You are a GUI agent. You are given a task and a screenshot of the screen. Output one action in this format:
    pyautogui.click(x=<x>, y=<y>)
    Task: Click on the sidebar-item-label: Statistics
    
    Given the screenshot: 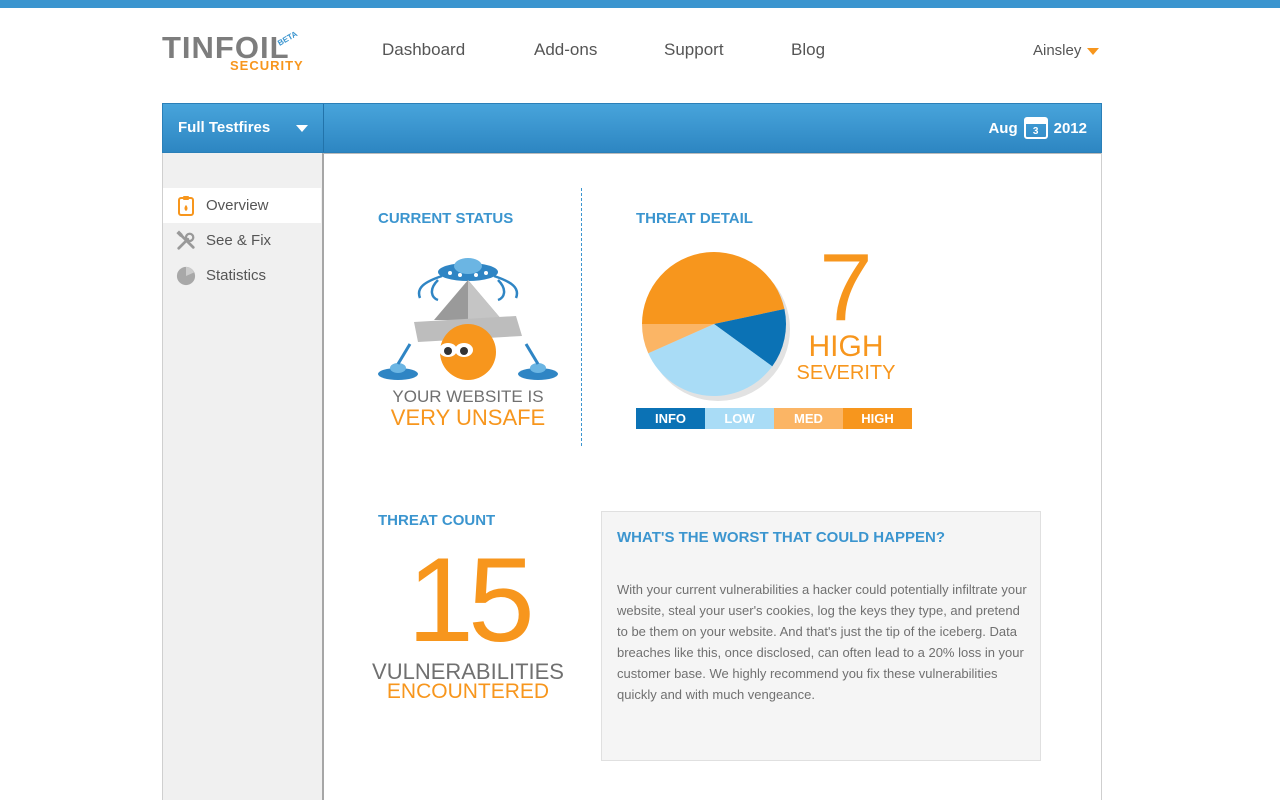 What is the action you would take?
    pyautogui.click(x=236, y=275)
    